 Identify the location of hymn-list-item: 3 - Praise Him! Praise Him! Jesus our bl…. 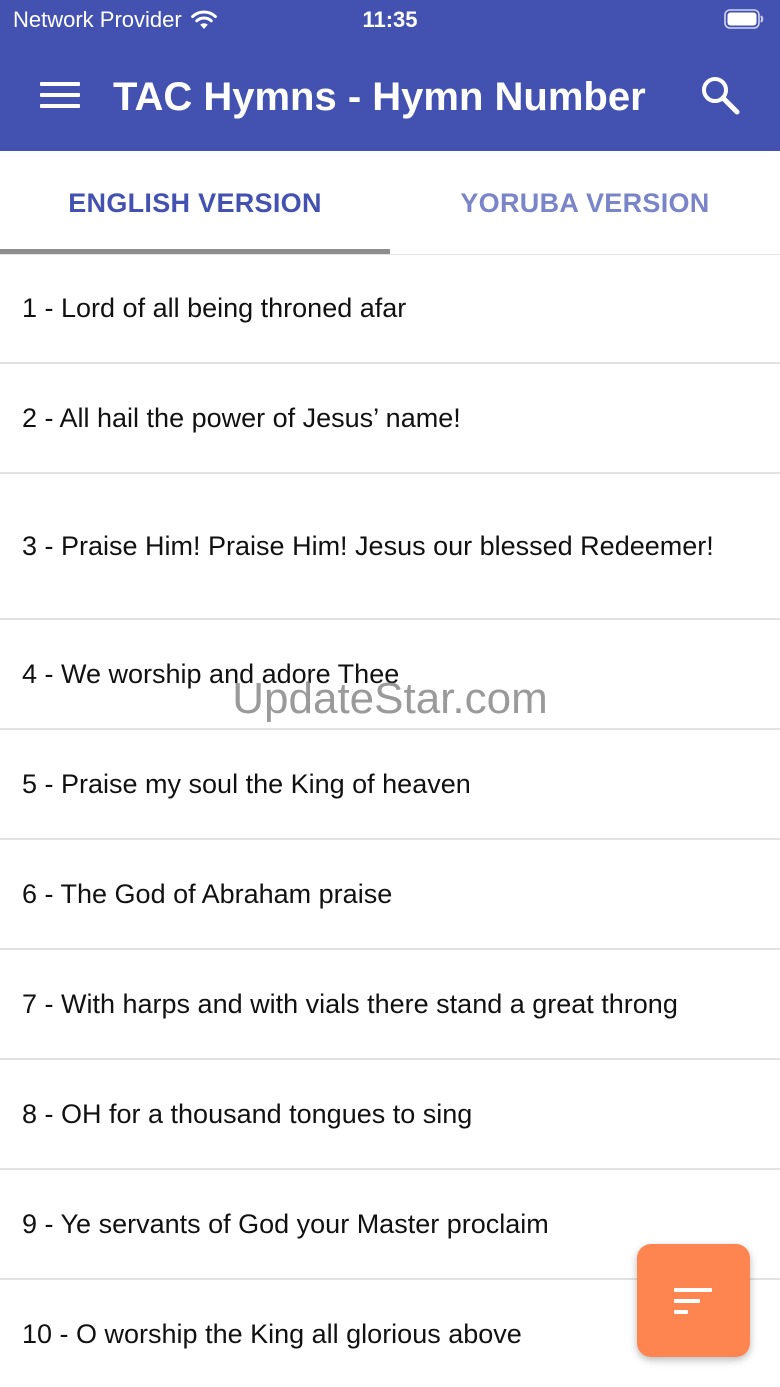
(390, 547).